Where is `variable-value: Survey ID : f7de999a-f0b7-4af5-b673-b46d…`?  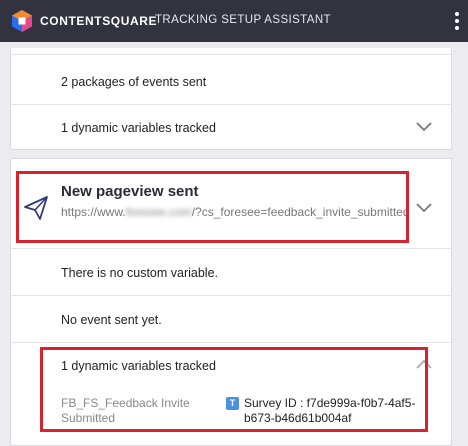 variable-value: Survey ID : f7de999a-f0b7-4af5-b673-b46d… is located at coordinates (330, 410).